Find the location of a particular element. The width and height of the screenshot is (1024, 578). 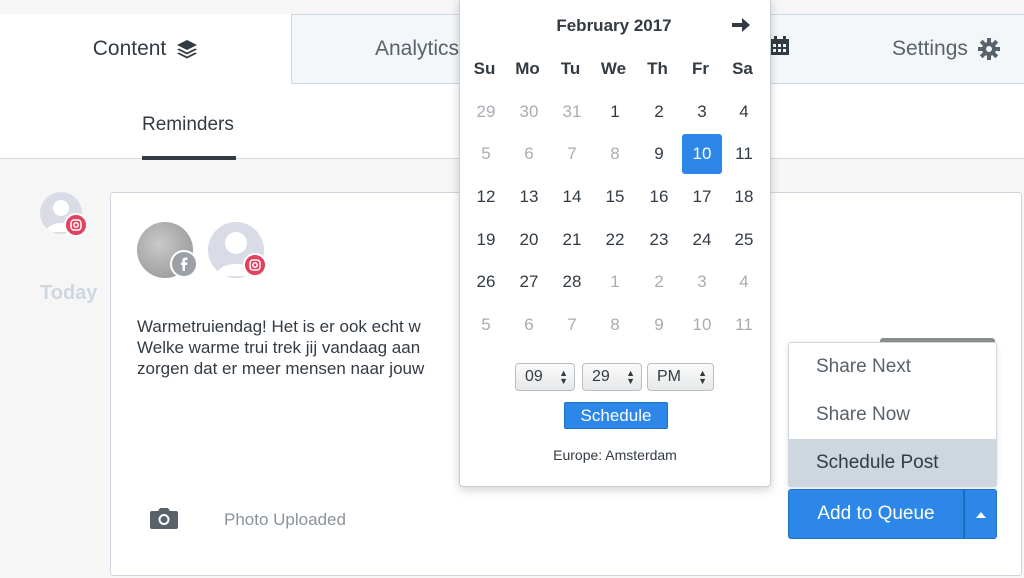

minute-select: 29 ▲ ▼ is located at coordinates (612, 377).